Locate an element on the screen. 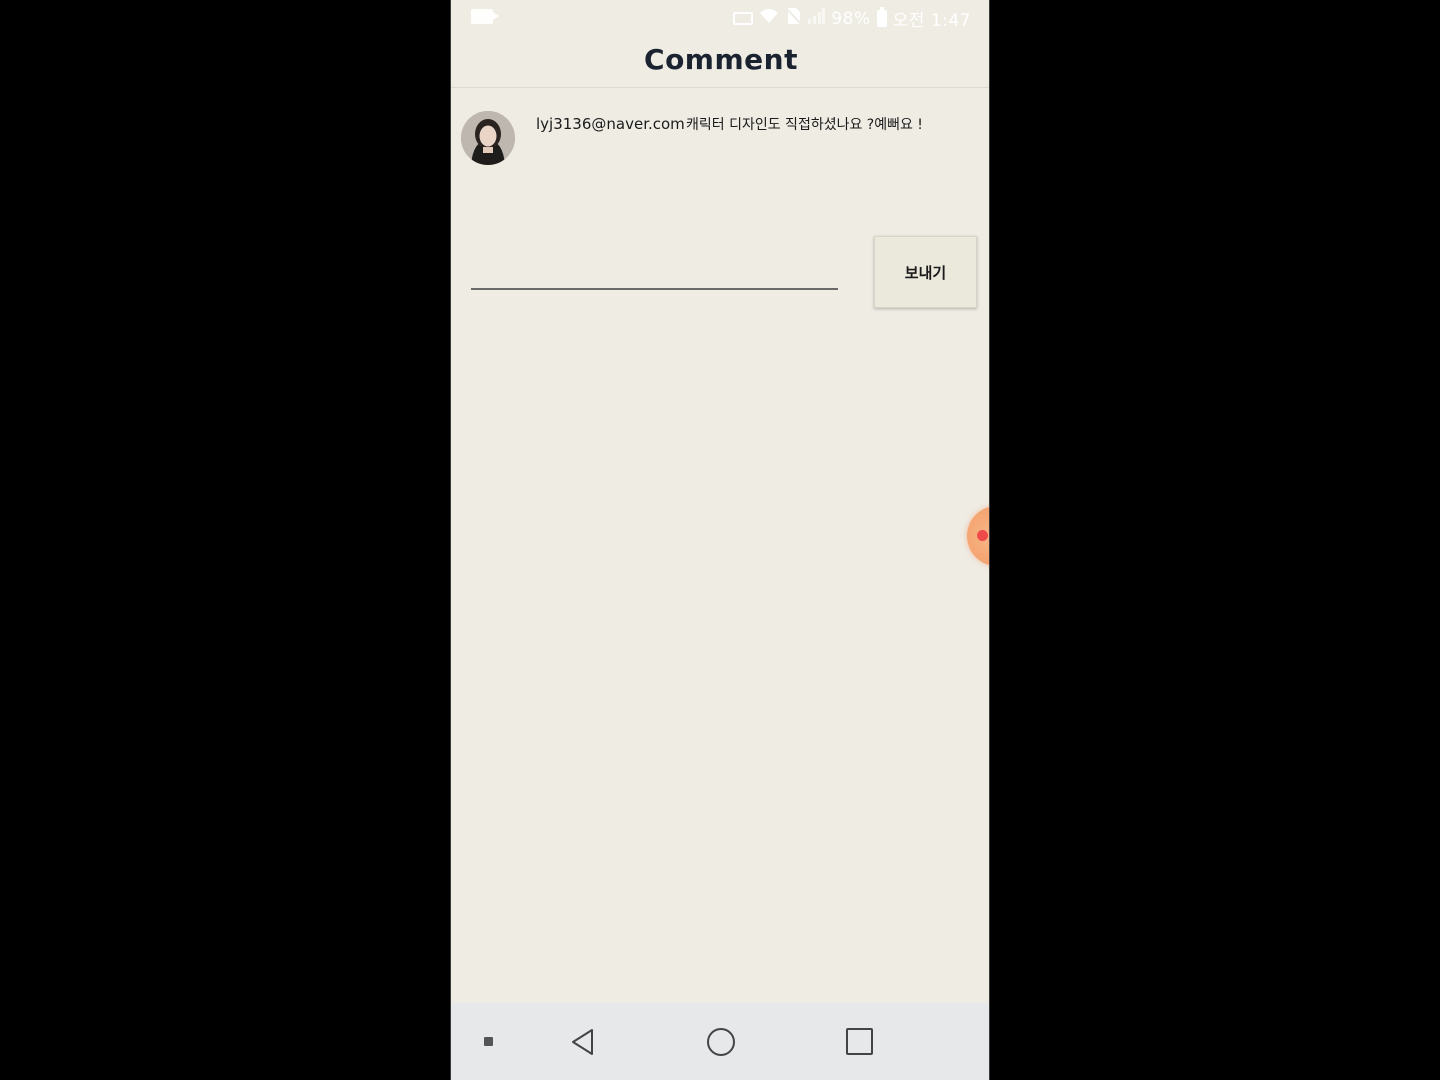 The image size is (1440, 1080). page-title: Comment is located at coordinates (721, 59).